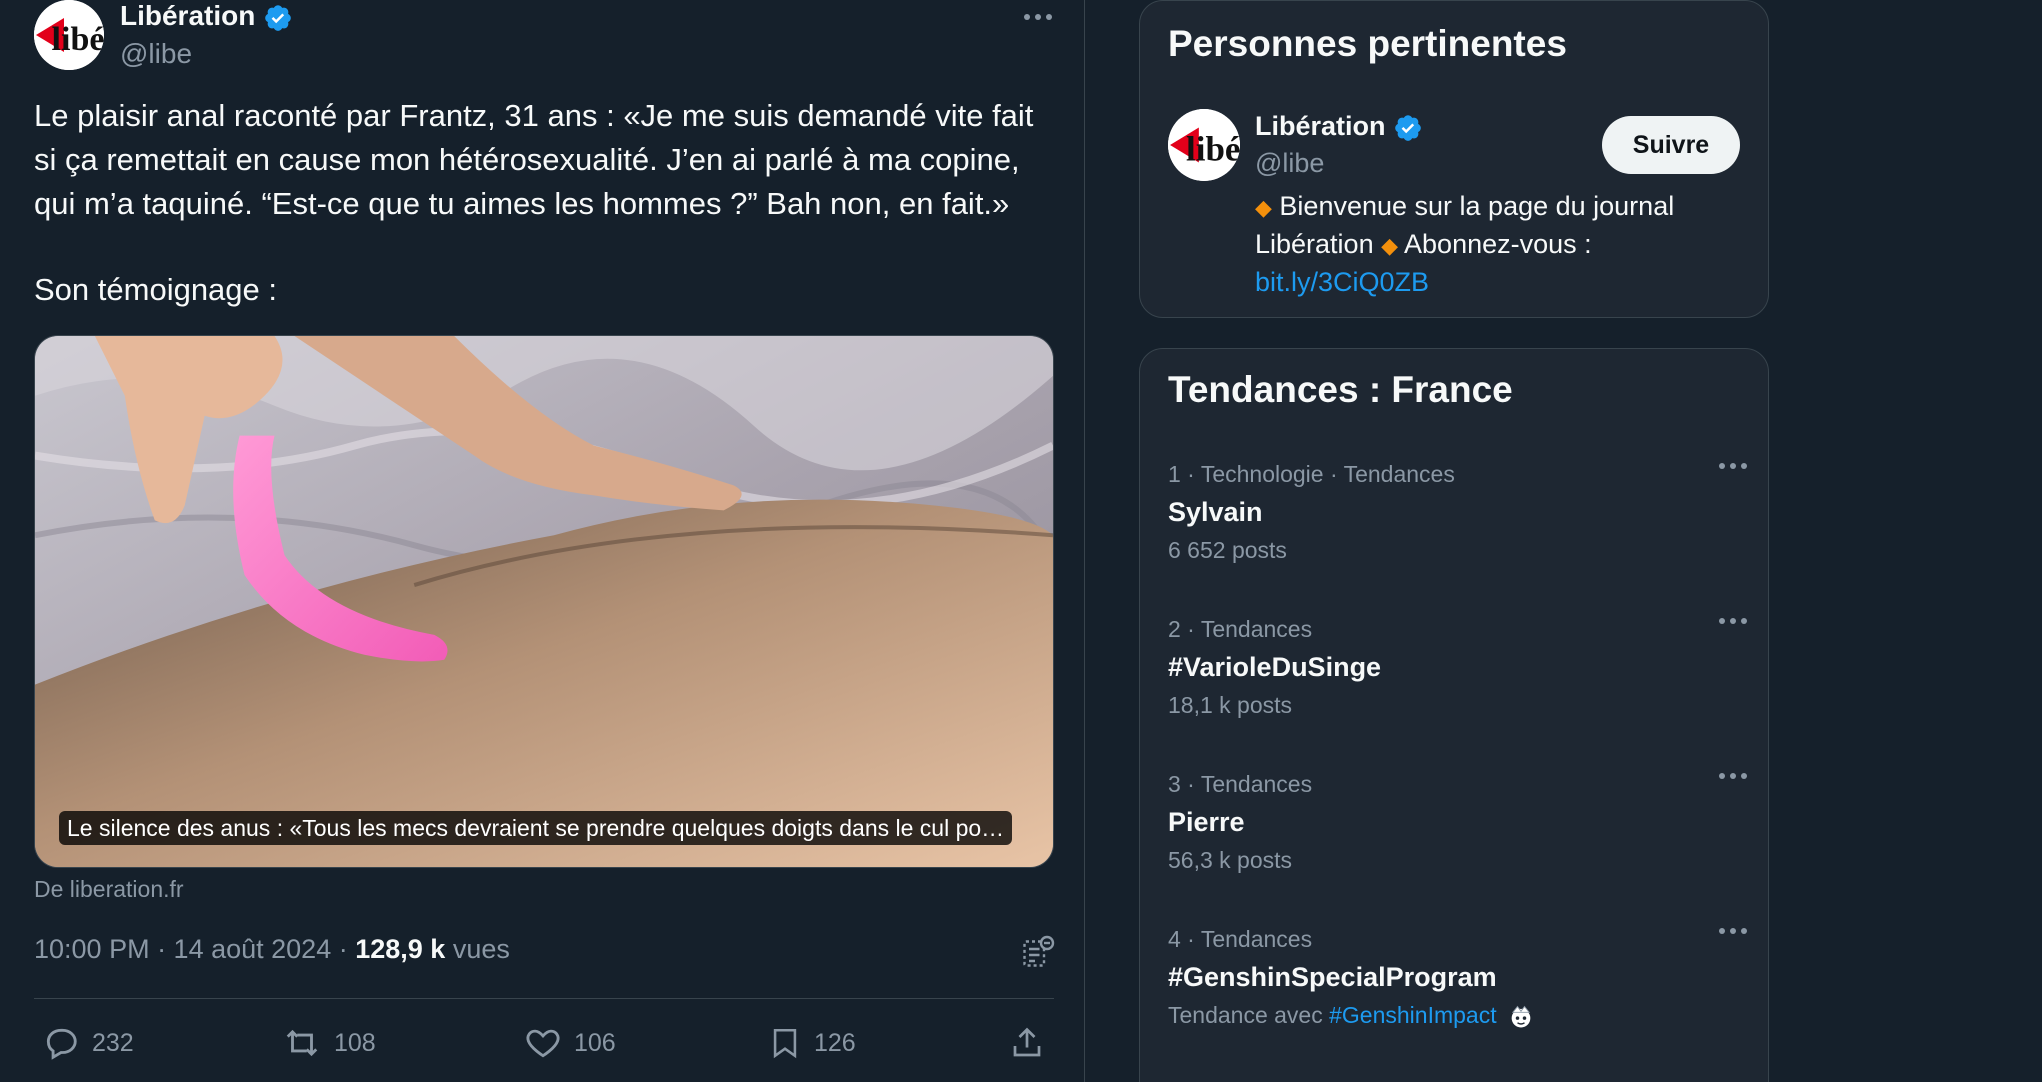  What do you see at coordinates (329, 1043) in the screenshot?
I see `retweet-button: 108` at bounding box center [329, 1043].